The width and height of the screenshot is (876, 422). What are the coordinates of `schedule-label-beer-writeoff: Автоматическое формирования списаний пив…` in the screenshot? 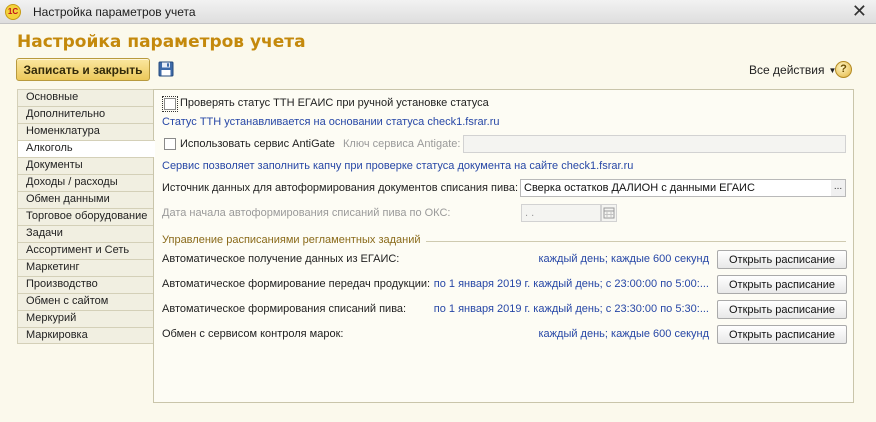 It's located at (284, 309).